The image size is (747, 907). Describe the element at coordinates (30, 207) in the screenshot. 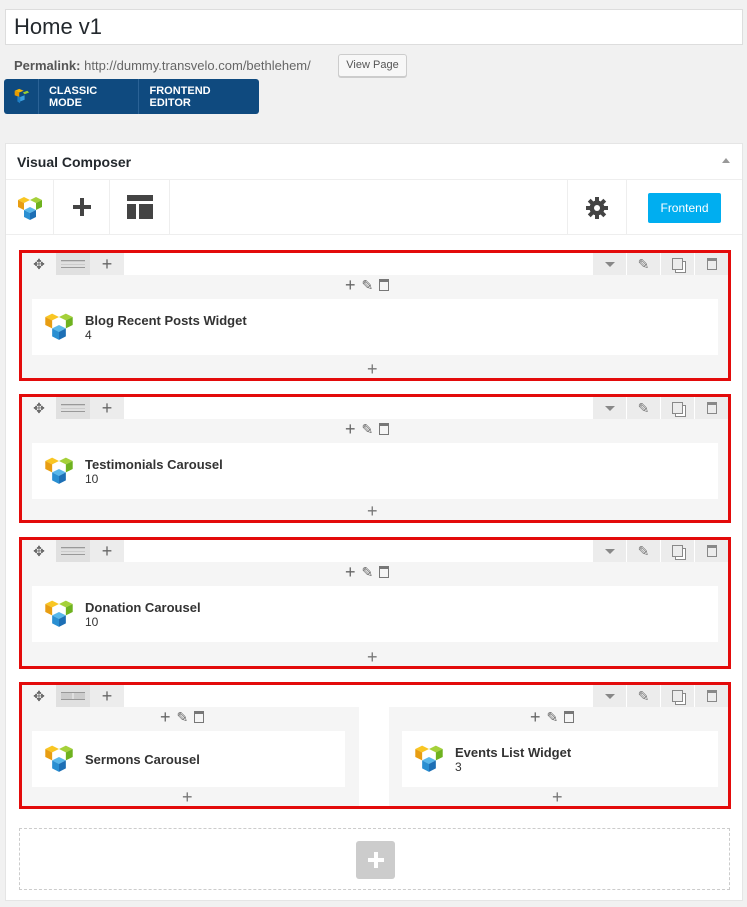

I see `vc-logo-button` at that location.